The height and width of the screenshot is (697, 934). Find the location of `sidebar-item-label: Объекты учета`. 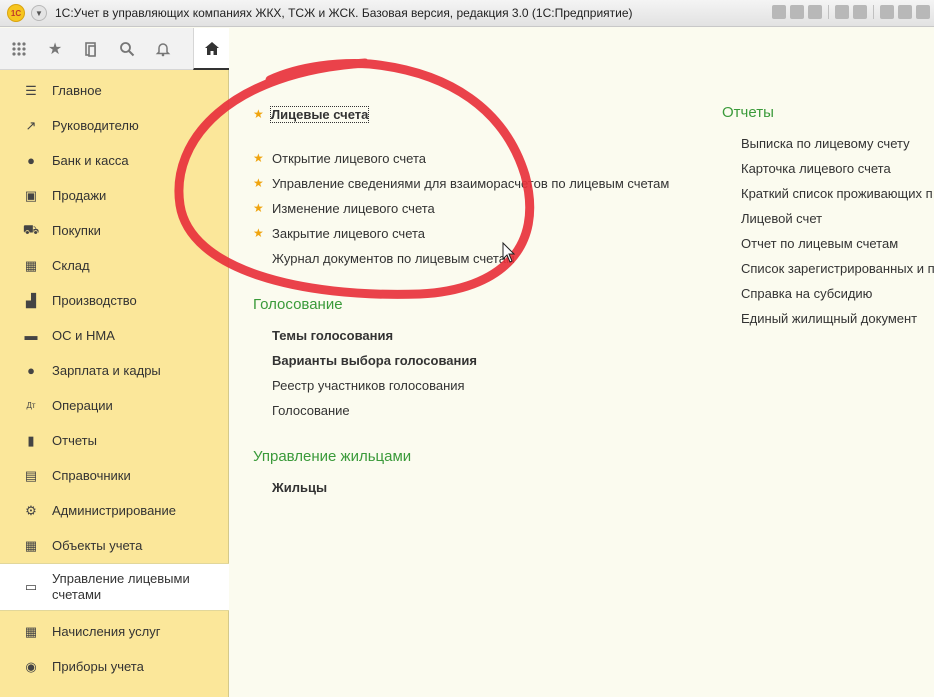

sidebar-item-label: Объекты учета is located at coordinates (97, 545).